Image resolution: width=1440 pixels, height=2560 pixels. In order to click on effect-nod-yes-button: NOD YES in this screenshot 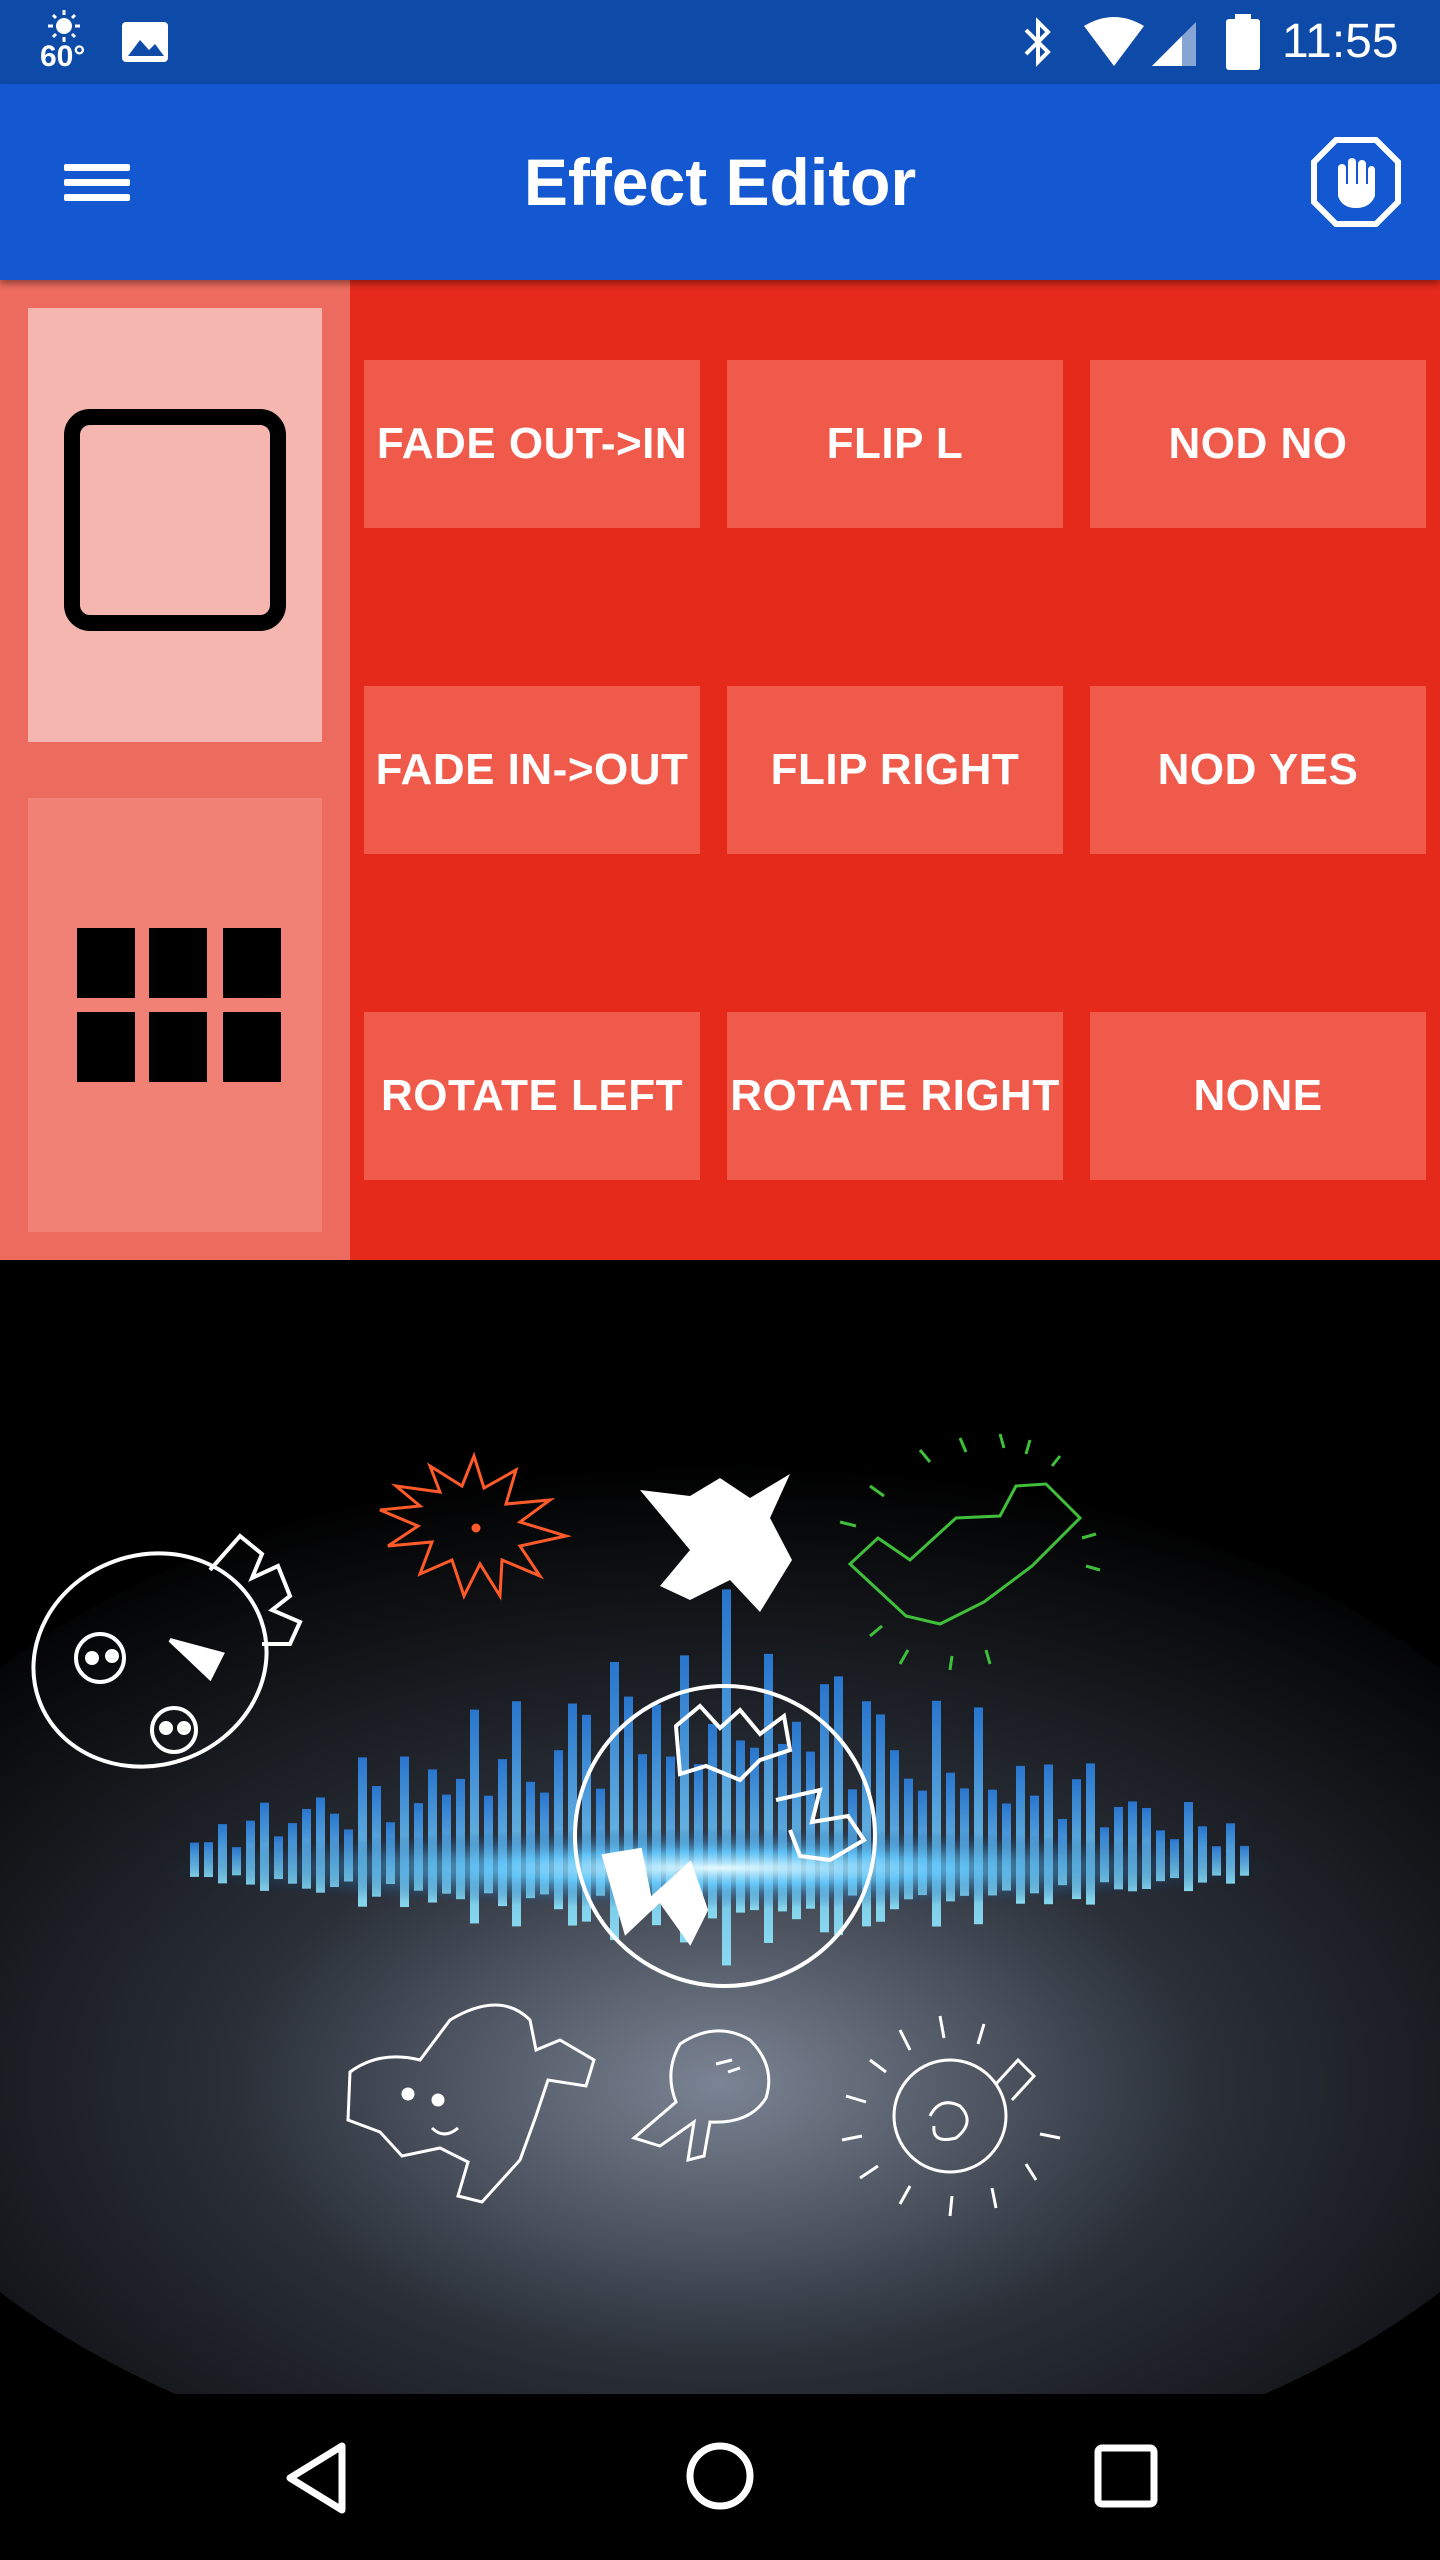, I will do `click(1258, 770)`.